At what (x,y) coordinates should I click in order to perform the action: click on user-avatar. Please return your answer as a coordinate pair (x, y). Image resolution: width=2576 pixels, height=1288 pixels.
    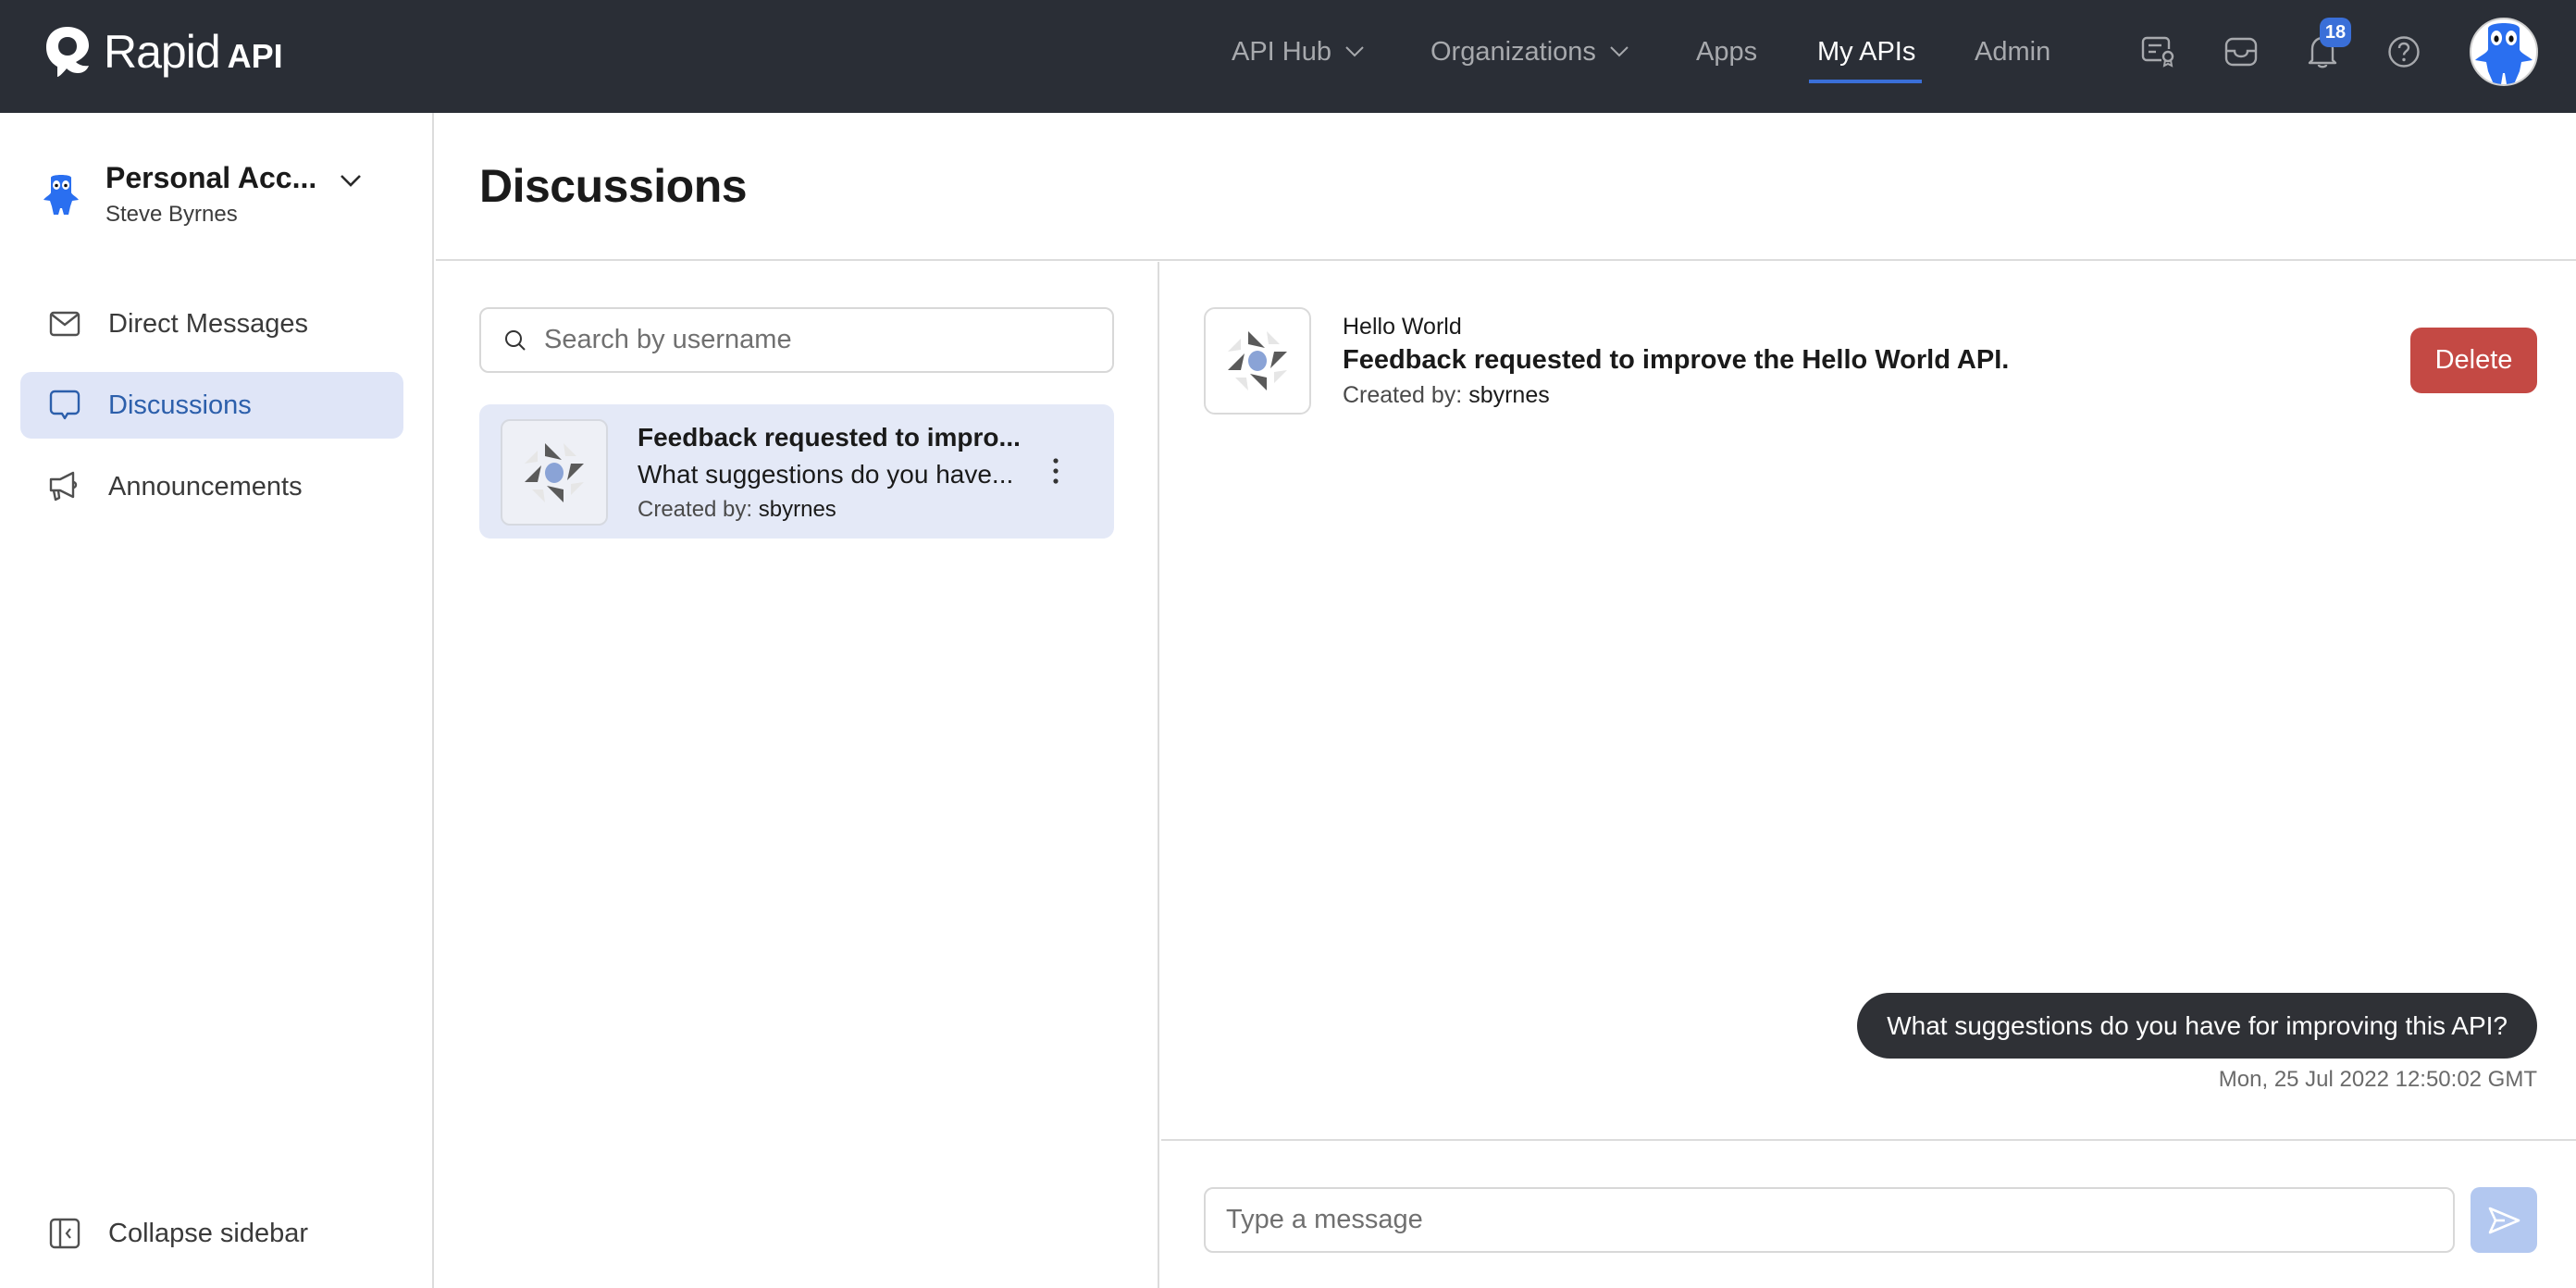
    Looking at the image, I should click on (2504, 52).